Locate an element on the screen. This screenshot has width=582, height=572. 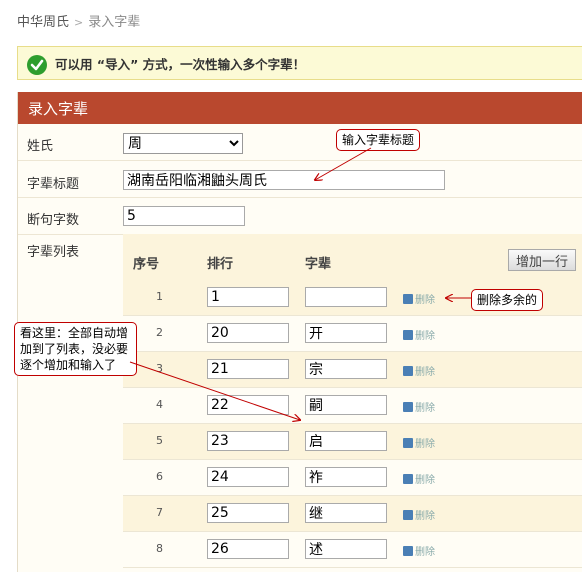
row-index: 1 is located at coordinates (159, 296).